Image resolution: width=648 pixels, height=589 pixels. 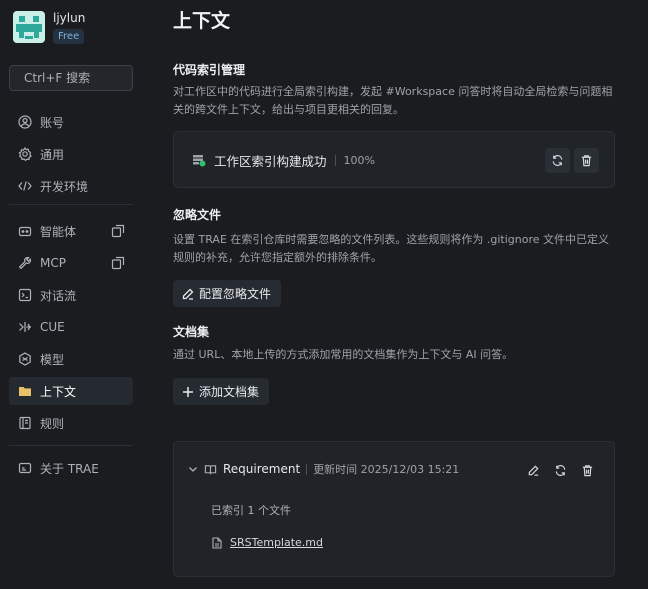 I want to click on folder-icon, so click(x=25, y=391).